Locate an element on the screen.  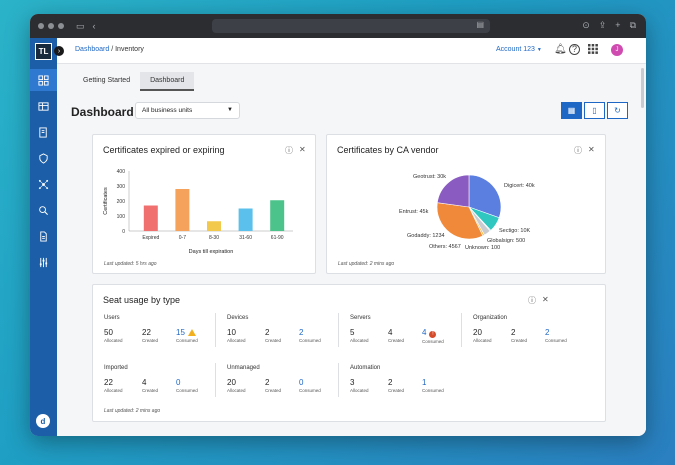
warning-icon is located at coordinates (191, 332).